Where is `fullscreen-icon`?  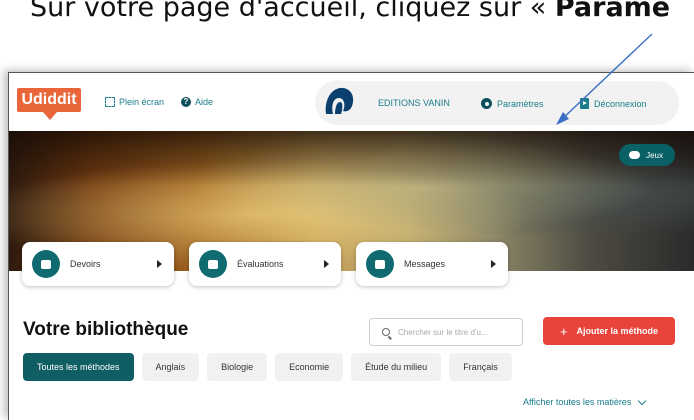 fullscreen-icon is located at coordinates (110, 102).